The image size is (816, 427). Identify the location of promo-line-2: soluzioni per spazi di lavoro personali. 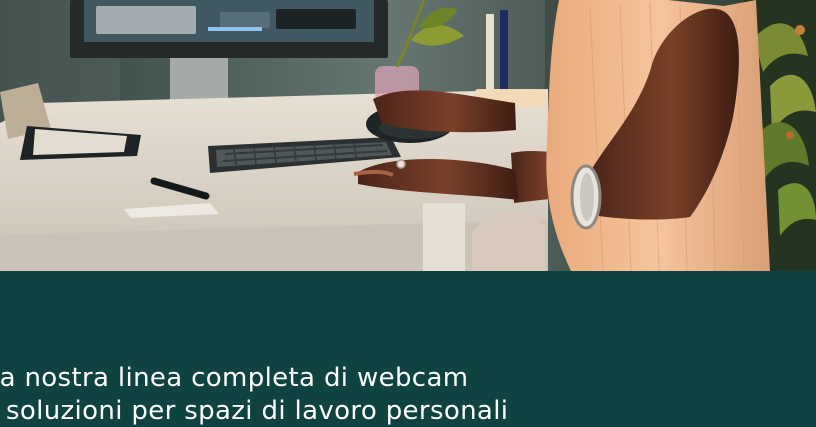
(257, 411).